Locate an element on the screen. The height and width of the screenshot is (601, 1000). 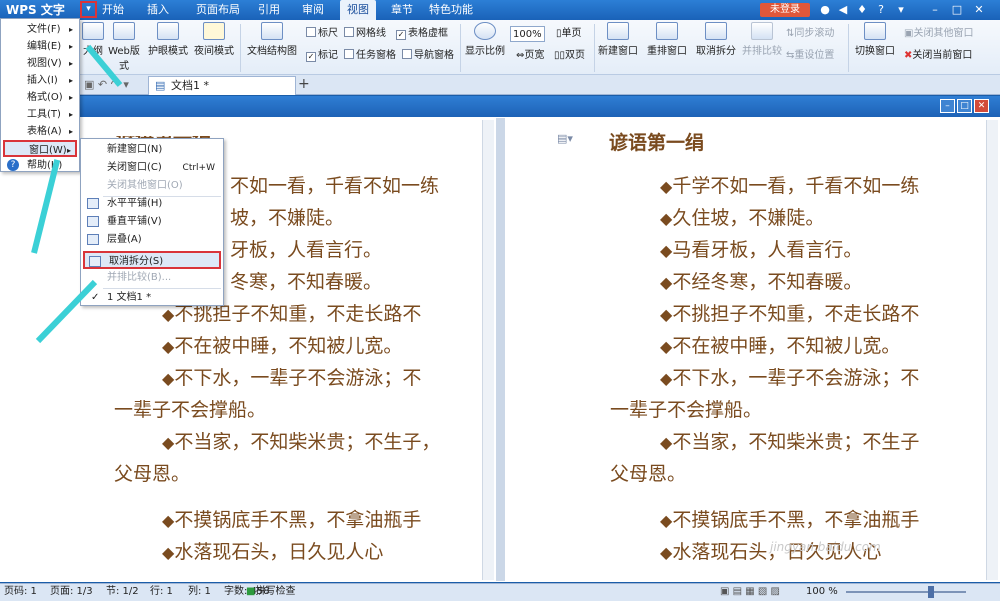
web-layout-button: Web版式 is located at coordinates (124, 47).